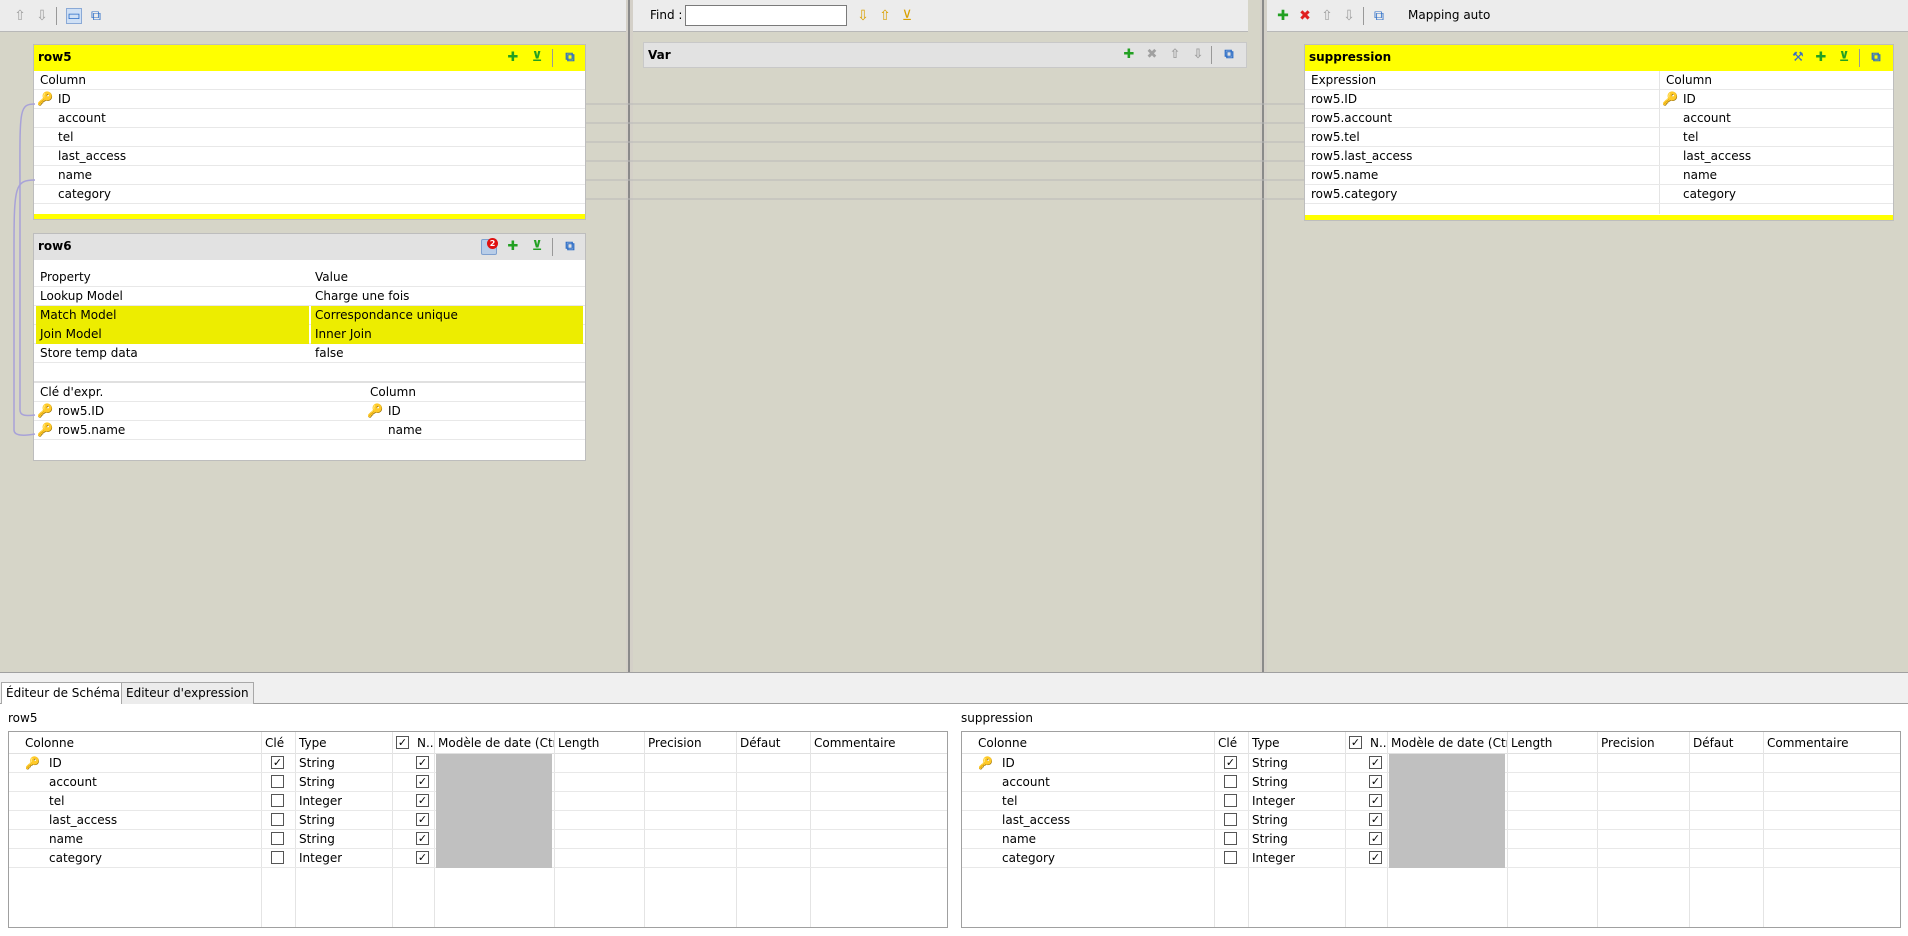 This screenshot has height=936, width=1908. What do you see at coordinates (309, 296) in the screenshot?
I see `property-row: Lookup Model Charge une fois` at bounding box center [309, 296].